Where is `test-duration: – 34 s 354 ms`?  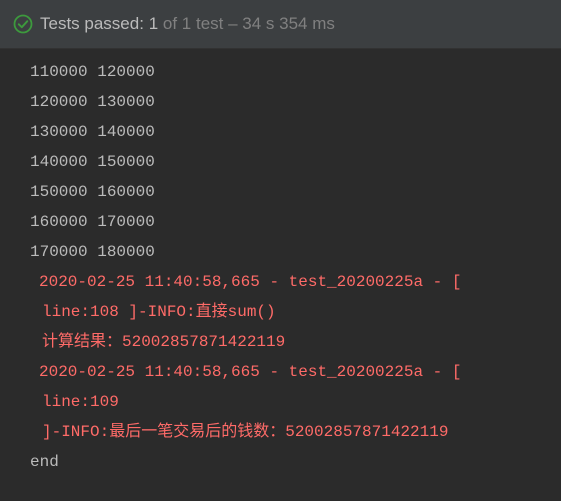
test-duration: – 34 s 354 ms is located at coordinates (281, 23).